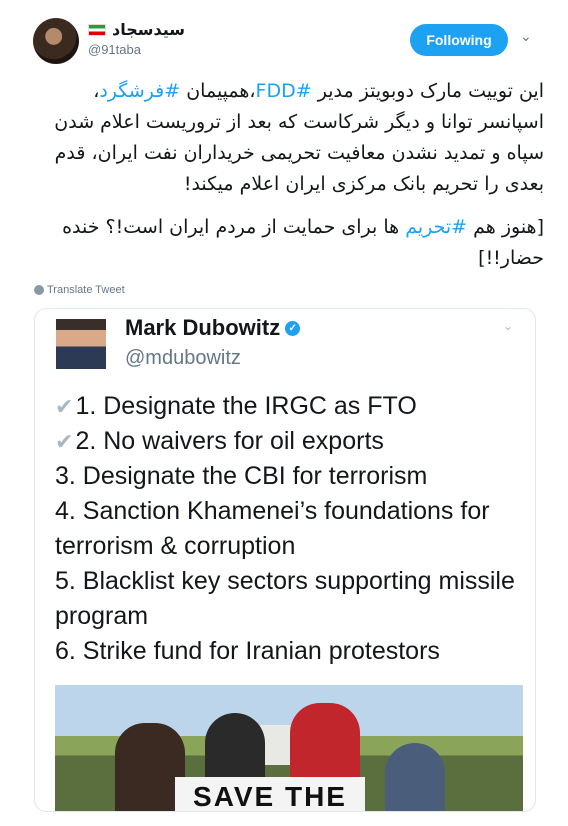 The height and width of the screenshot is (826, 568). What do you see at coordinates (293, 328) in the screenshot?
I see `verified-badge-icon: ✓` at bounding box center [293, 328].